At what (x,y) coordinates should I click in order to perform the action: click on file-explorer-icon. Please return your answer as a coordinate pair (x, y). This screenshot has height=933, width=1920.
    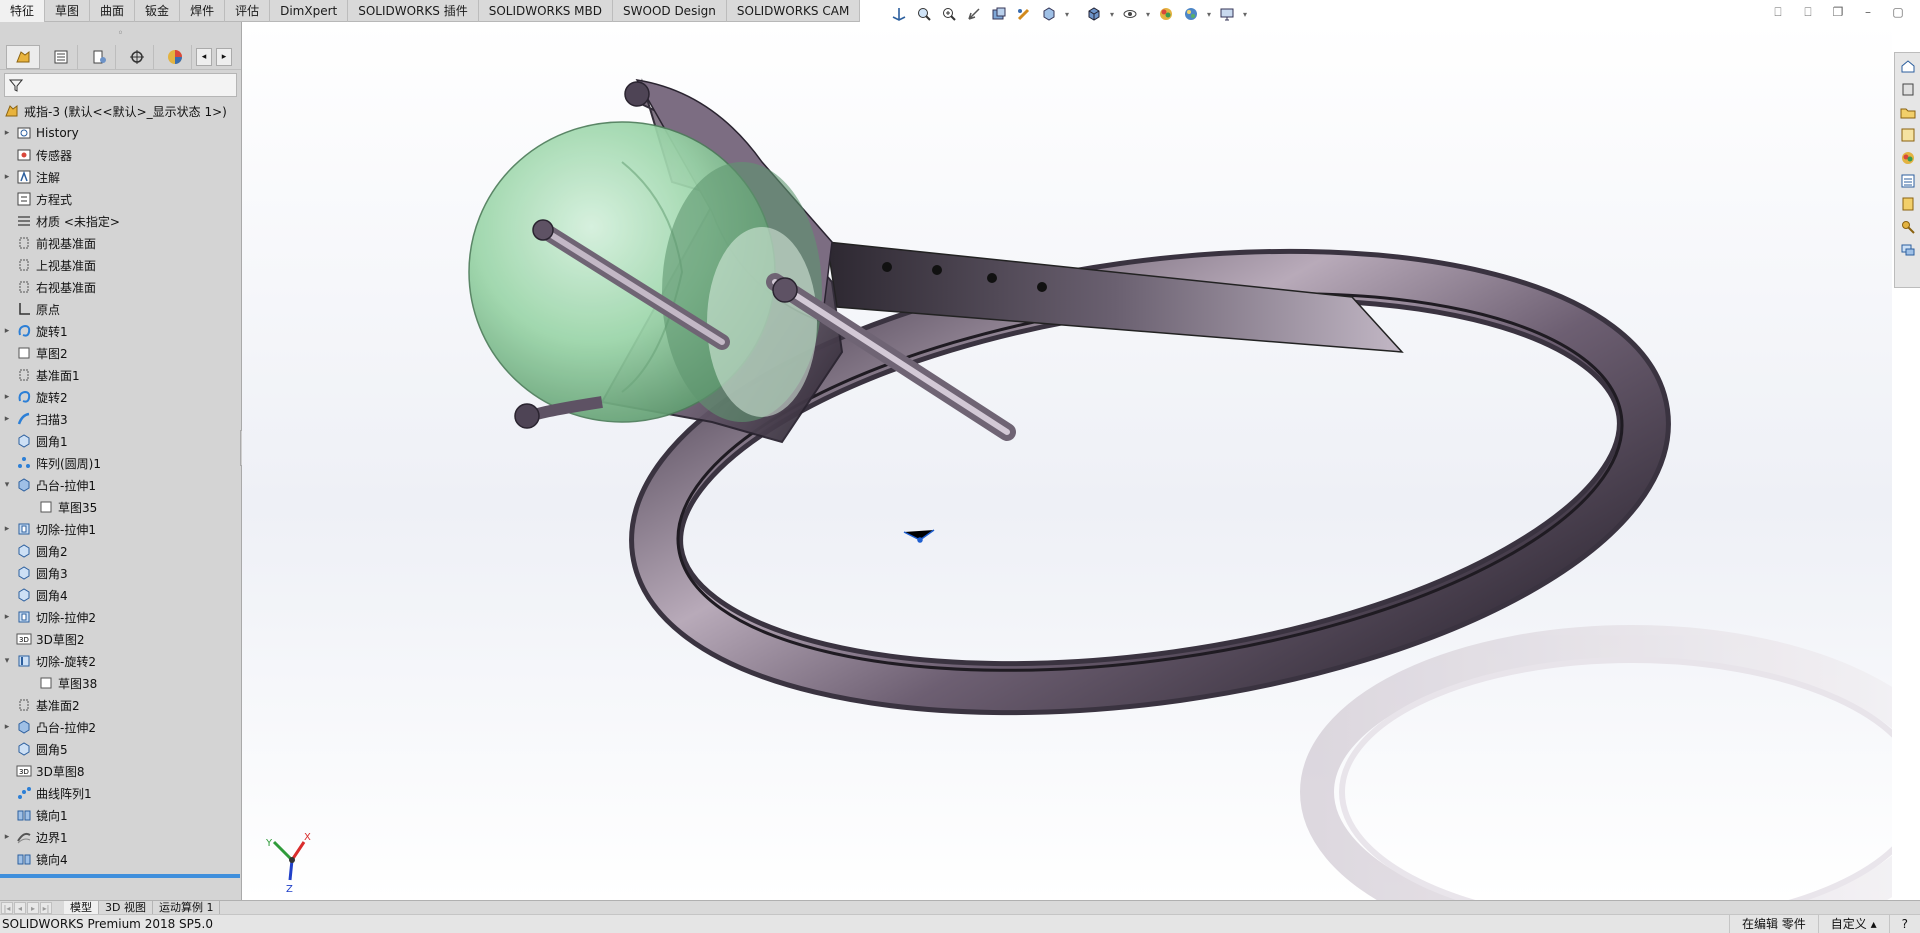
    Looking at the image, I should click on (1908, 112).